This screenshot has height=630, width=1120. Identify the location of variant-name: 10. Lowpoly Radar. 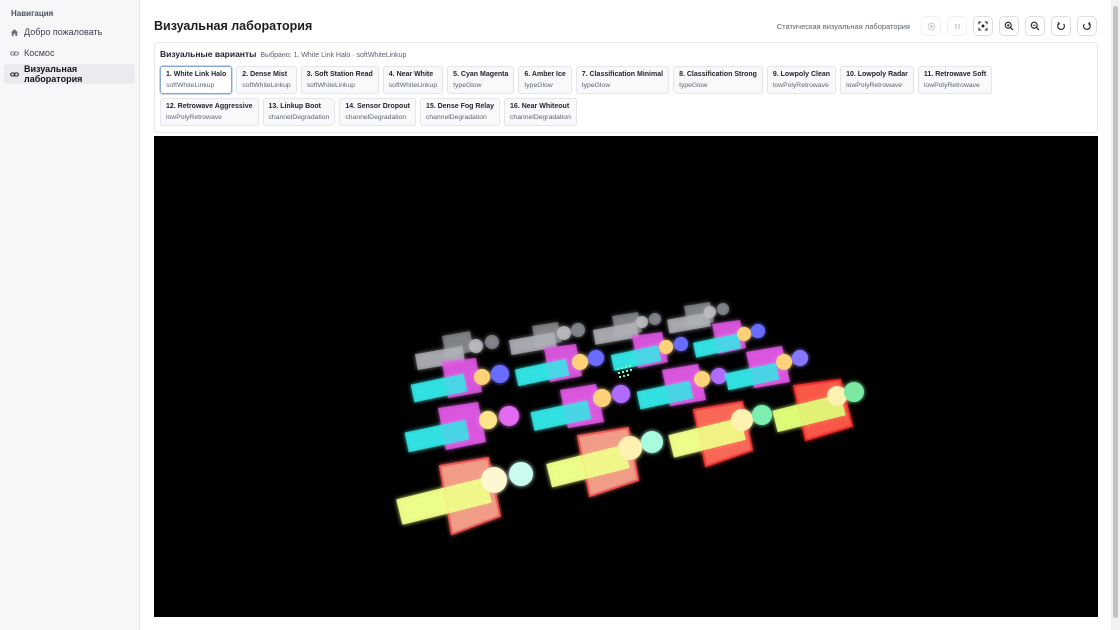
(877, 74).